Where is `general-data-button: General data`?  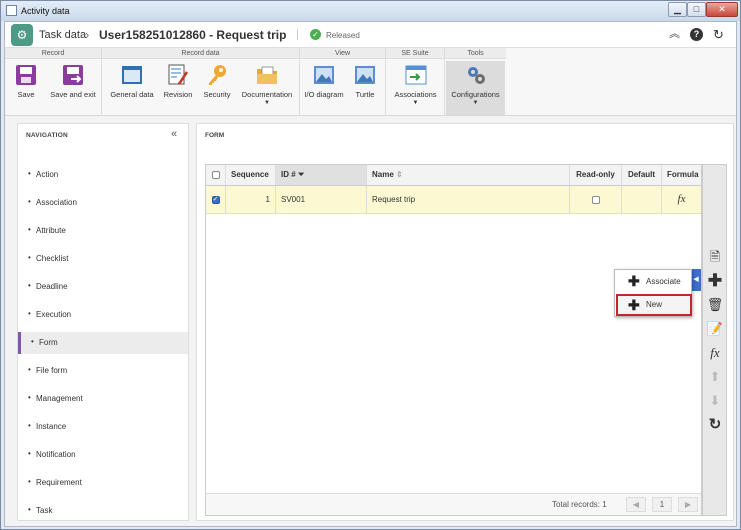 general-data-button: General data is located at coordinates (132, 88).